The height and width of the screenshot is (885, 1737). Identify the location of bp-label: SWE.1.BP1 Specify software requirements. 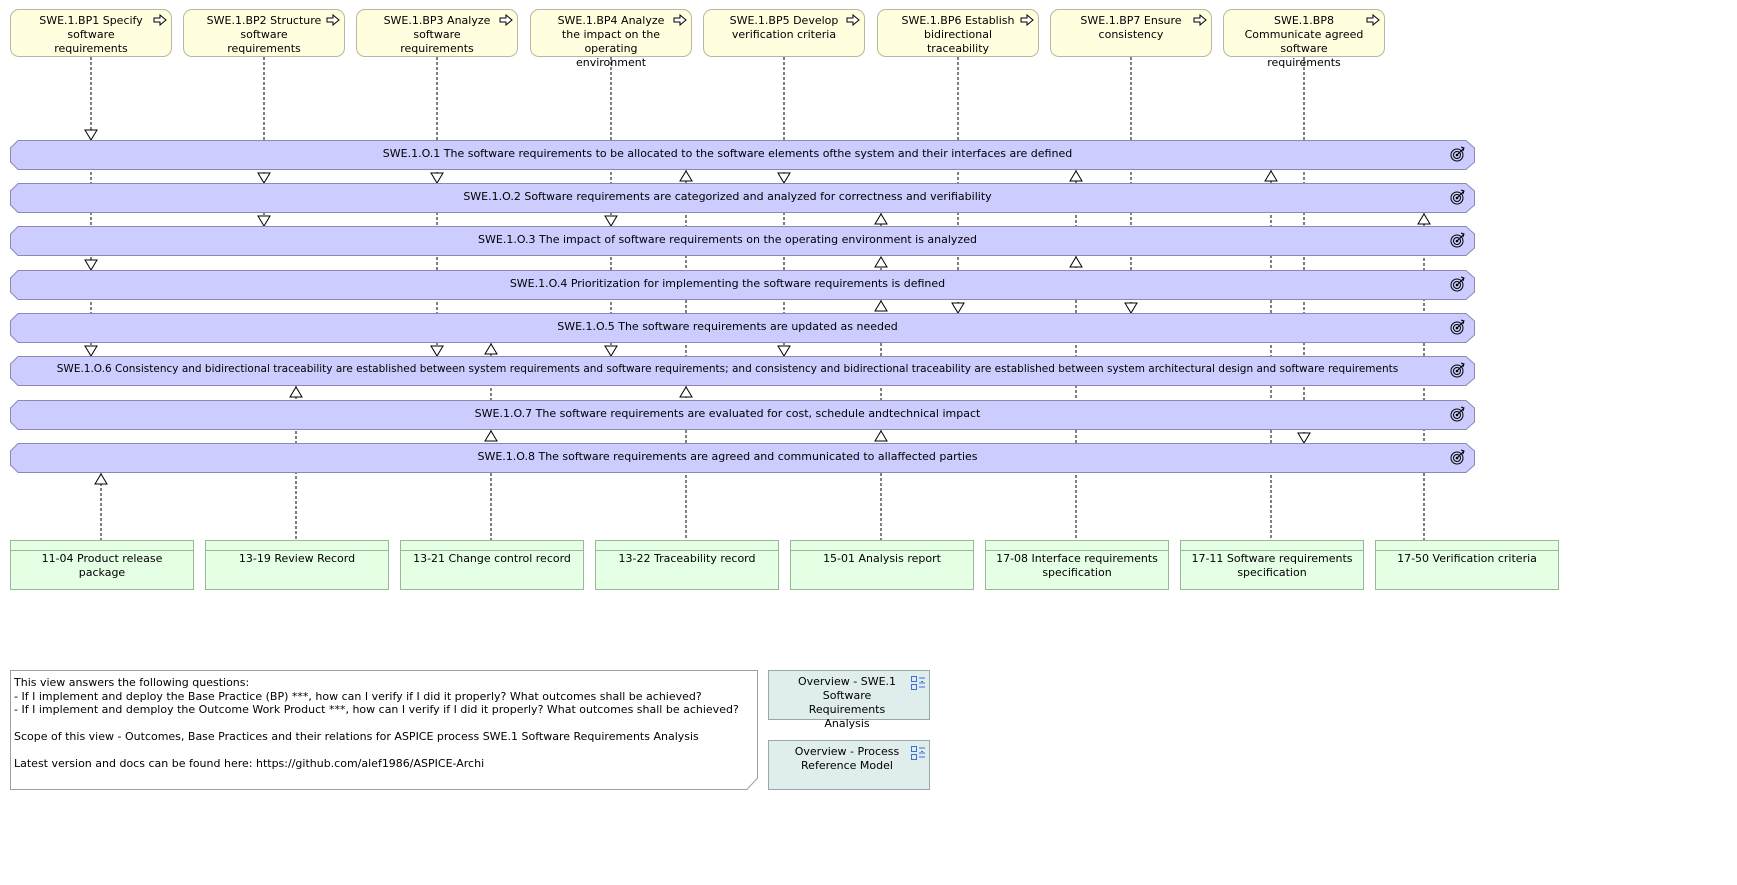
(91, 34).